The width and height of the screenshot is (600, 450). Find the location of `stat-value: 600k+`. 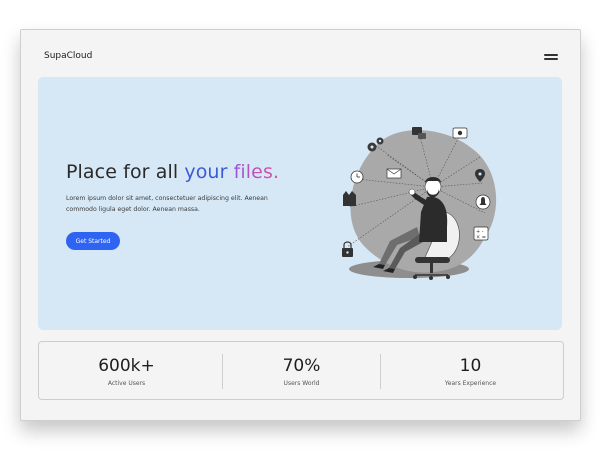

stat-value: 600k+ is located at coordinates (126, 366).